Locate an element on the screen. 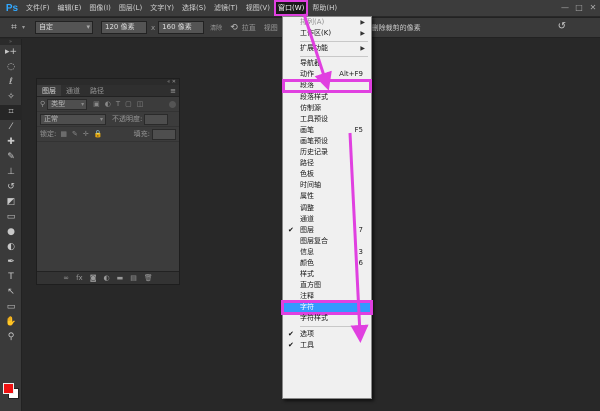 The image size is (600, 411). window-menu-item: 通道 is located at coordinates (327, 219).